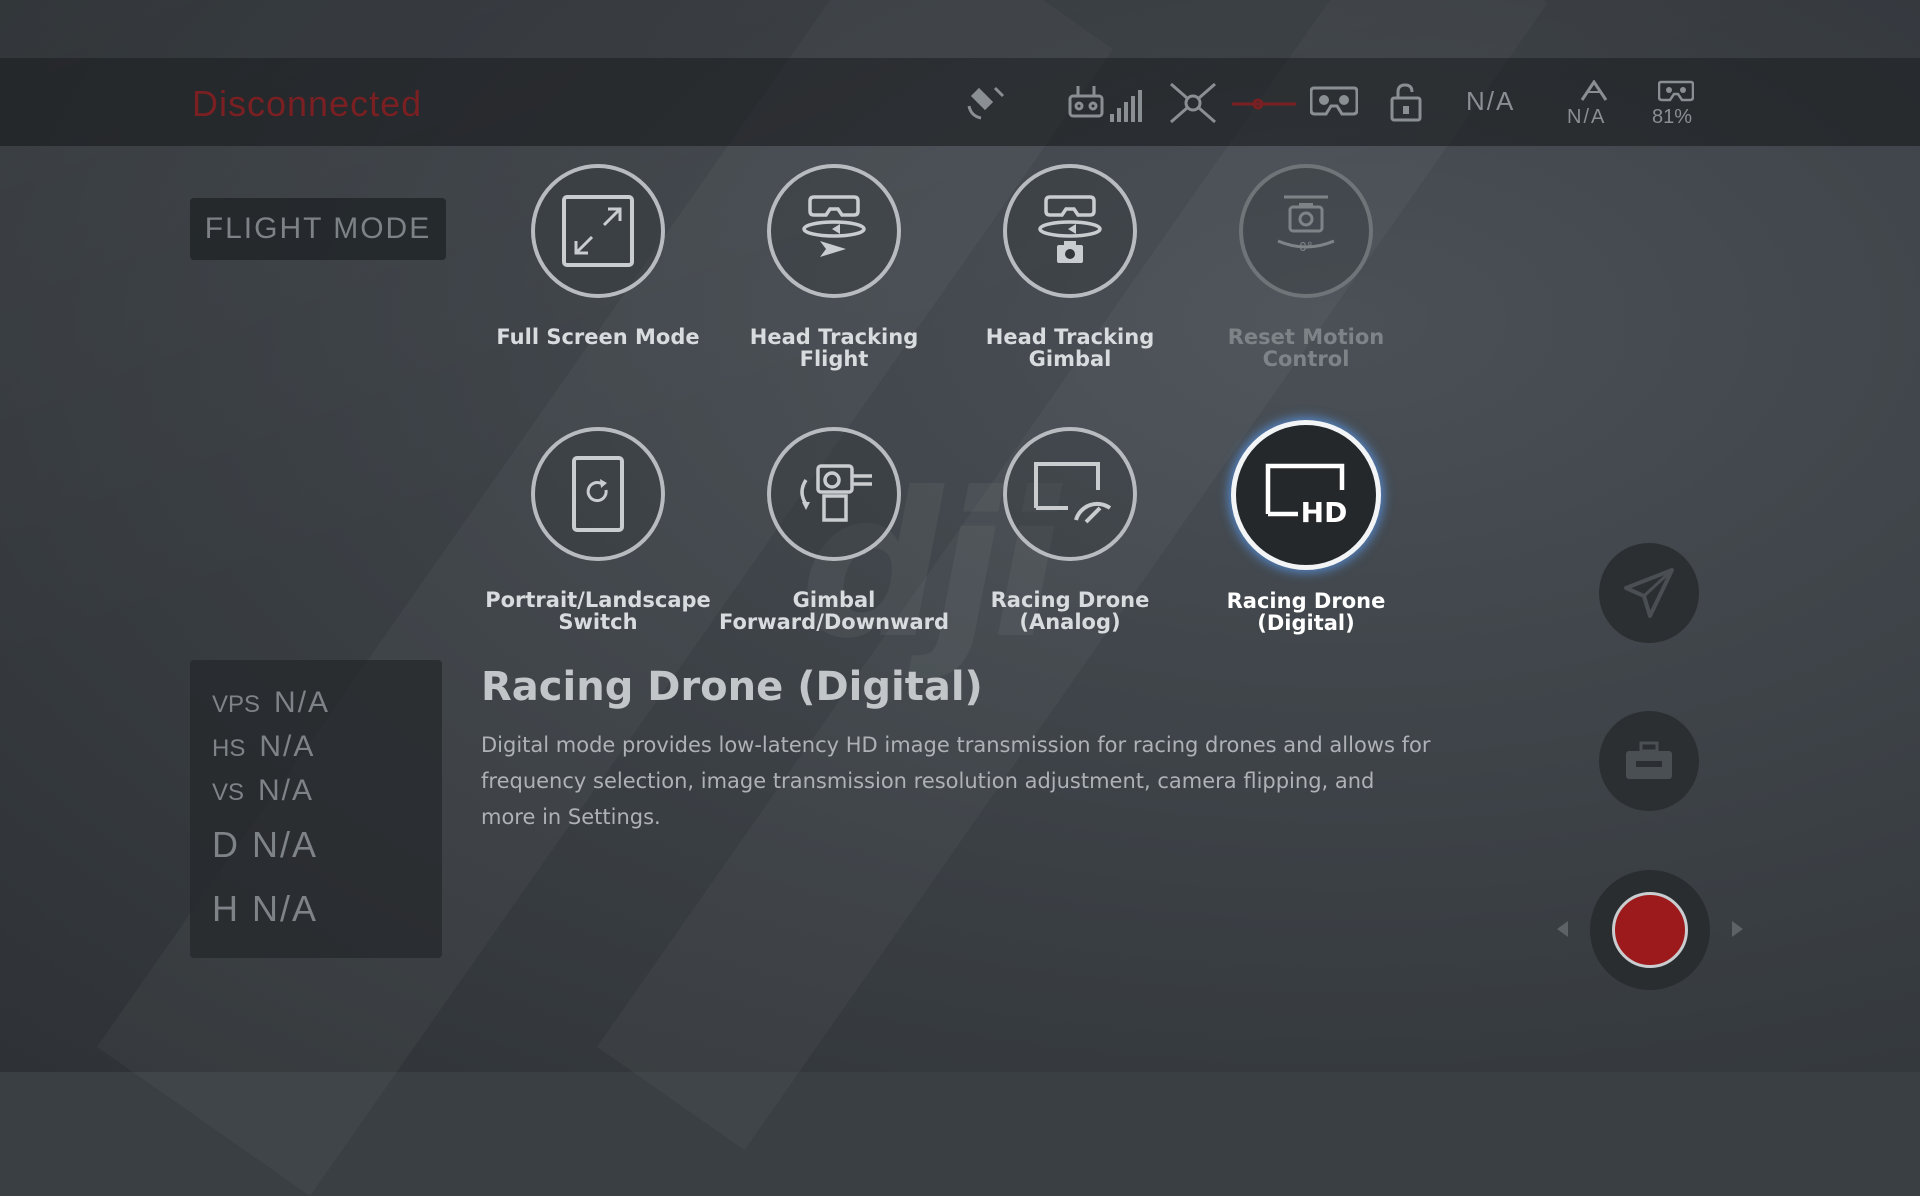 This screenshot has width=1920, height=1196. Describe the element at coordinates (834, 226) in the screenshot. I see `head-tracking-flight-icon` at that location.